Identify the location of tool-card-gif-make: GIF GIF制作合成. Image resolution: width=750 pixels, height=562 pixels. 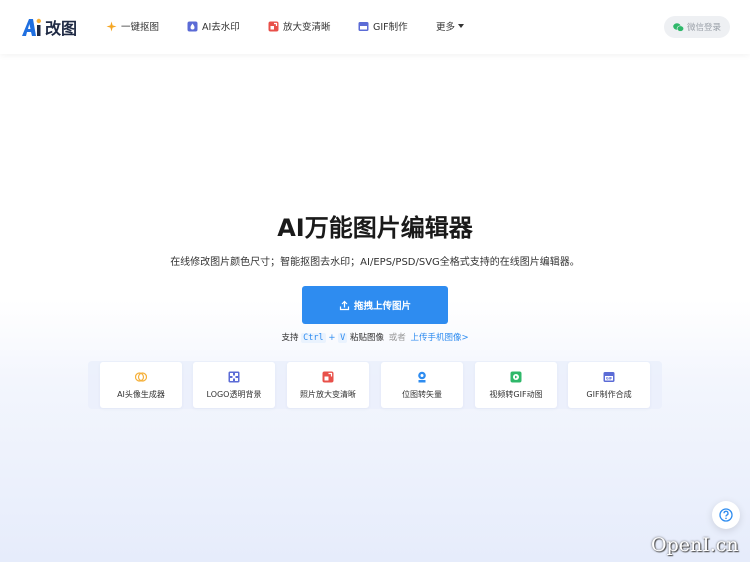
(609, 385).